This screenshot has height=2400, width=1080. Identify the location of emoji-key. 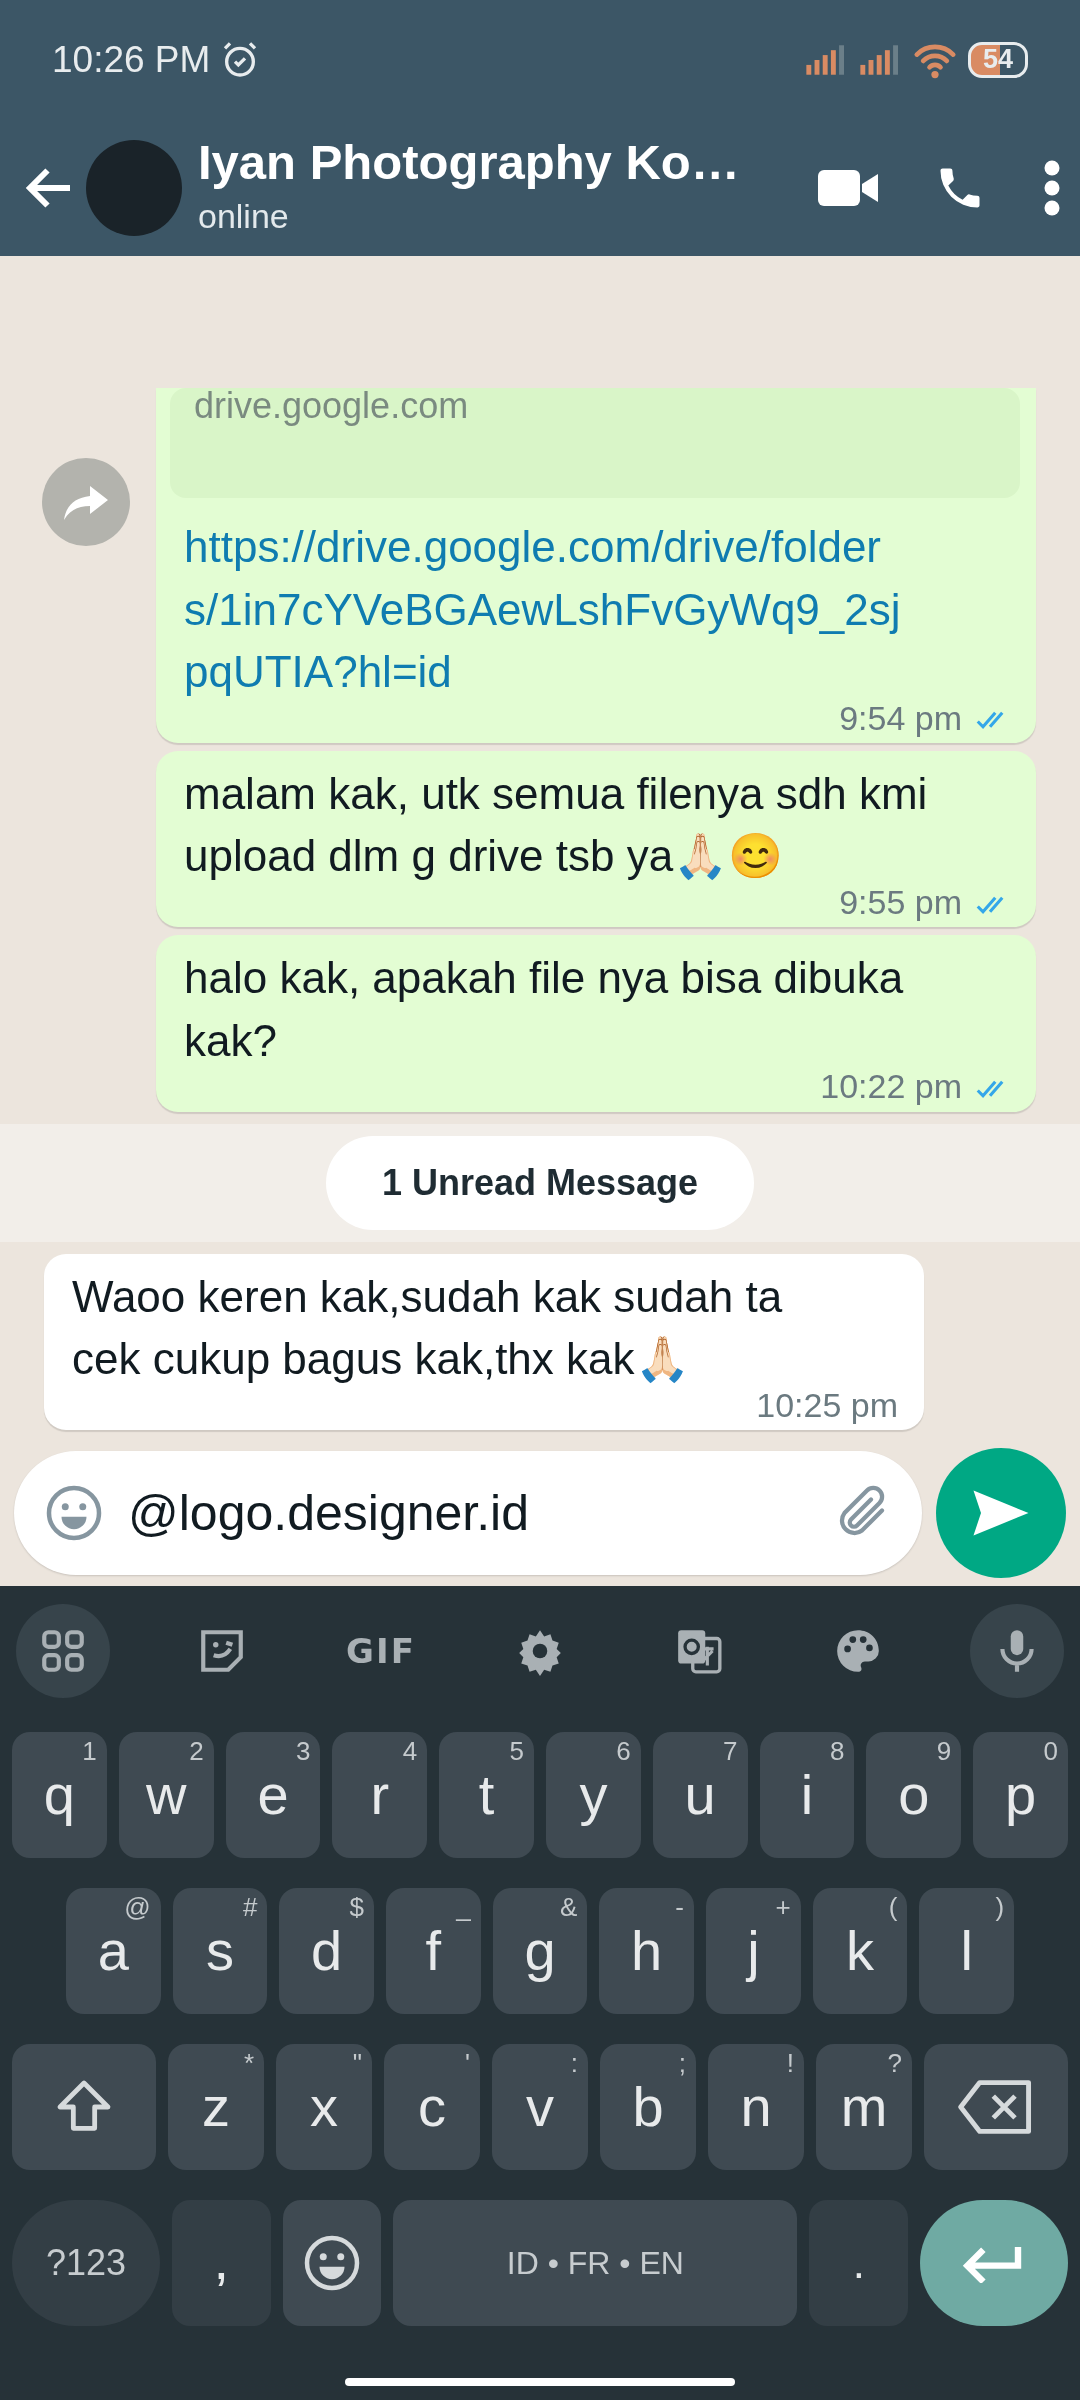
(332, 2263).